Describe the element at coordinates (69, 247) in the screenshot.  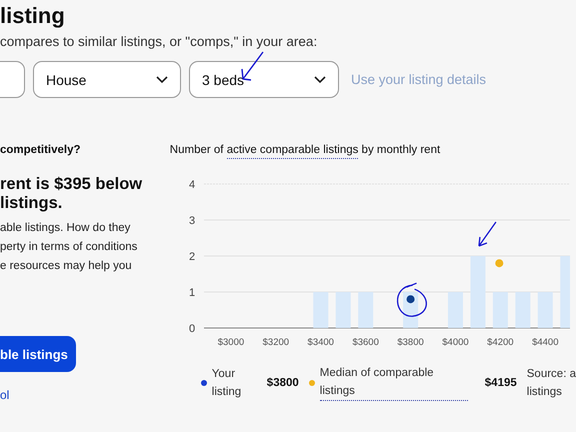
I see `body-text: able listings. How do they perty in terms of conditions e resources may help you` at that location.